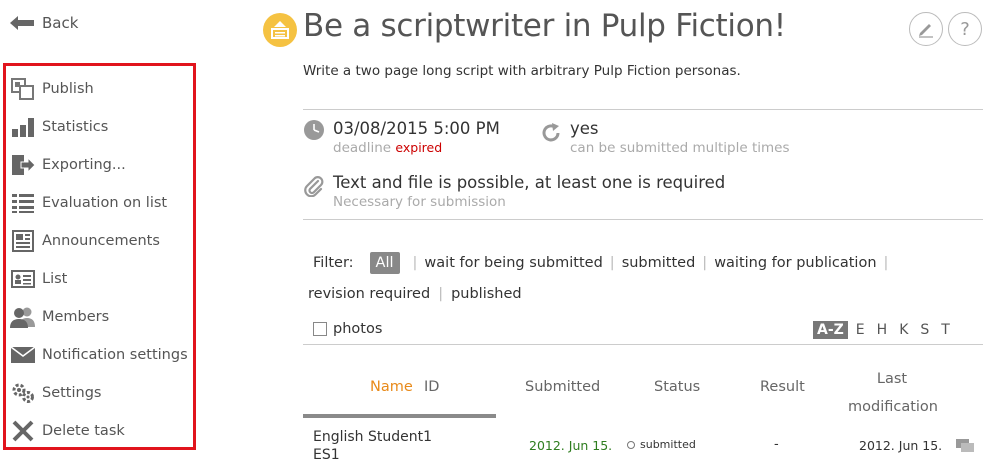  I want to click on edit-button, so click(926, 29).